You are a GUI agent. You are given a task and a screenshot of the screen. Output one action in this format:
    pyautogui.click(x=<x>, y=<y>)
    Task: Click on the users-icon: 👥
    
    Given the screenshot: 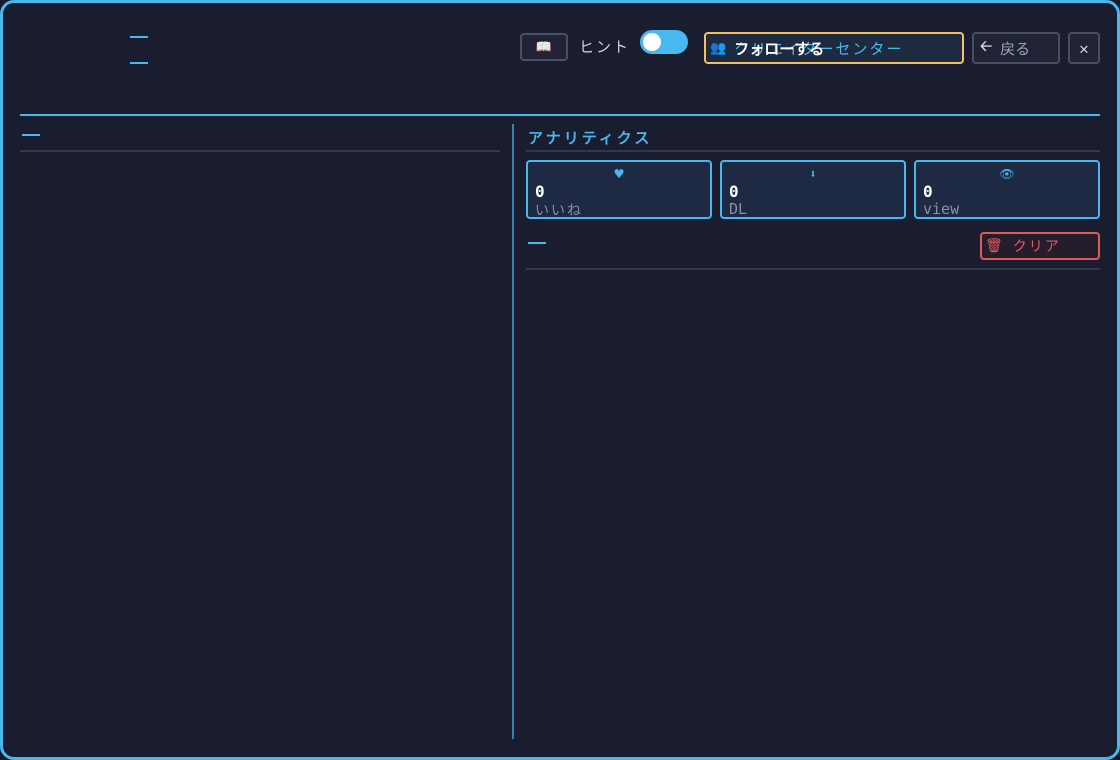 What is the action you would take?
    pyautogui.click(x=718, y=48)
    